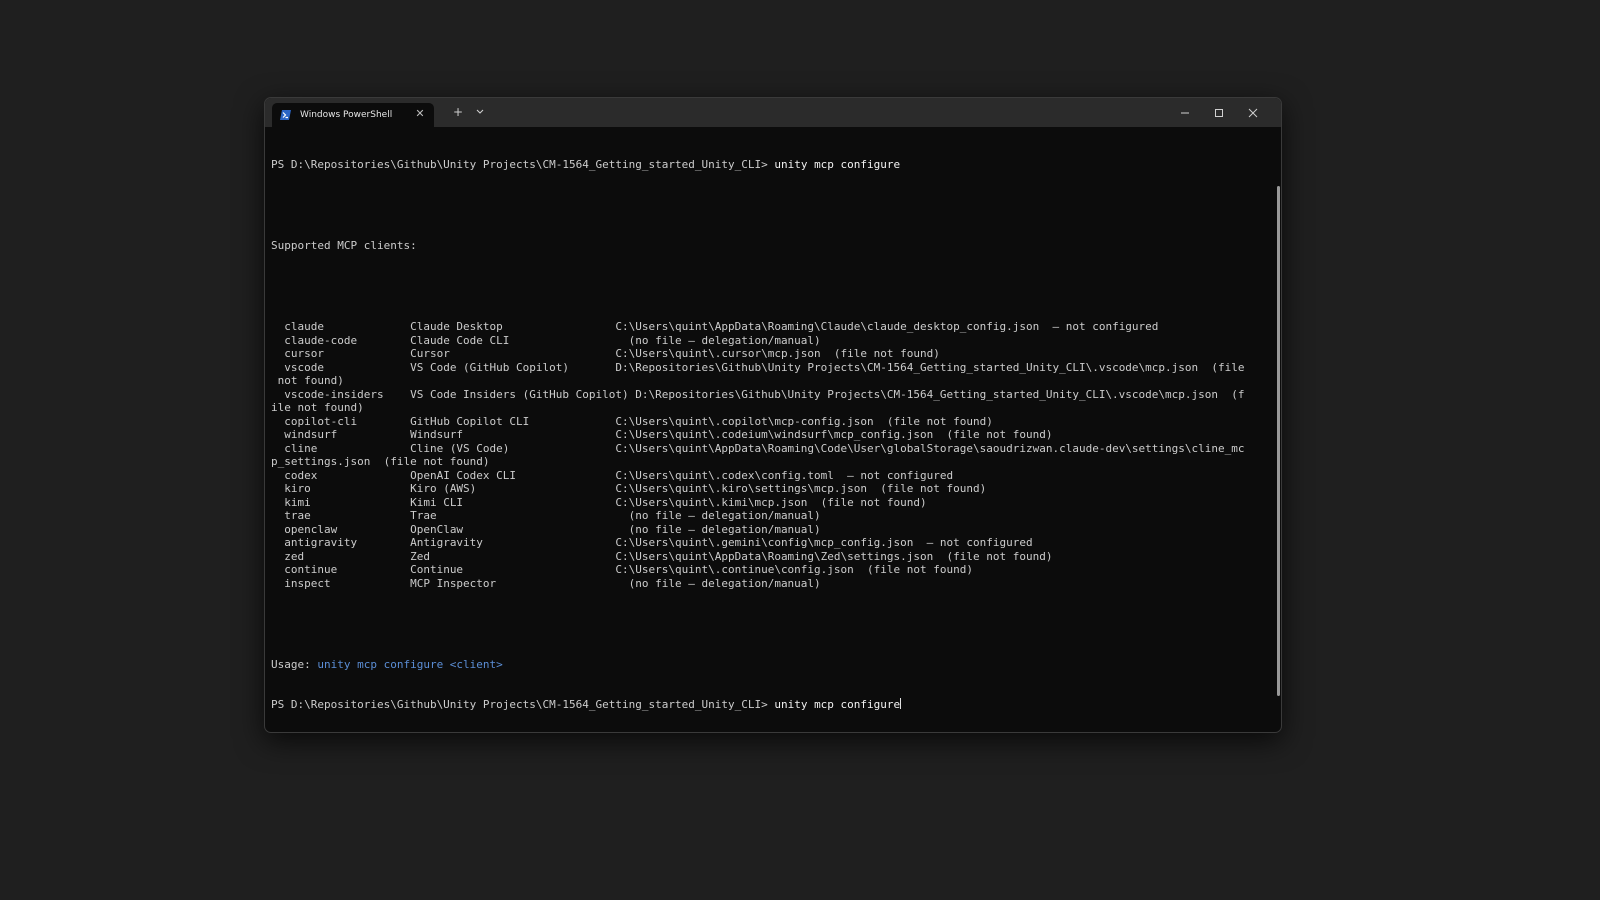  I want to click on client-name: Trae, so click(423, 515).